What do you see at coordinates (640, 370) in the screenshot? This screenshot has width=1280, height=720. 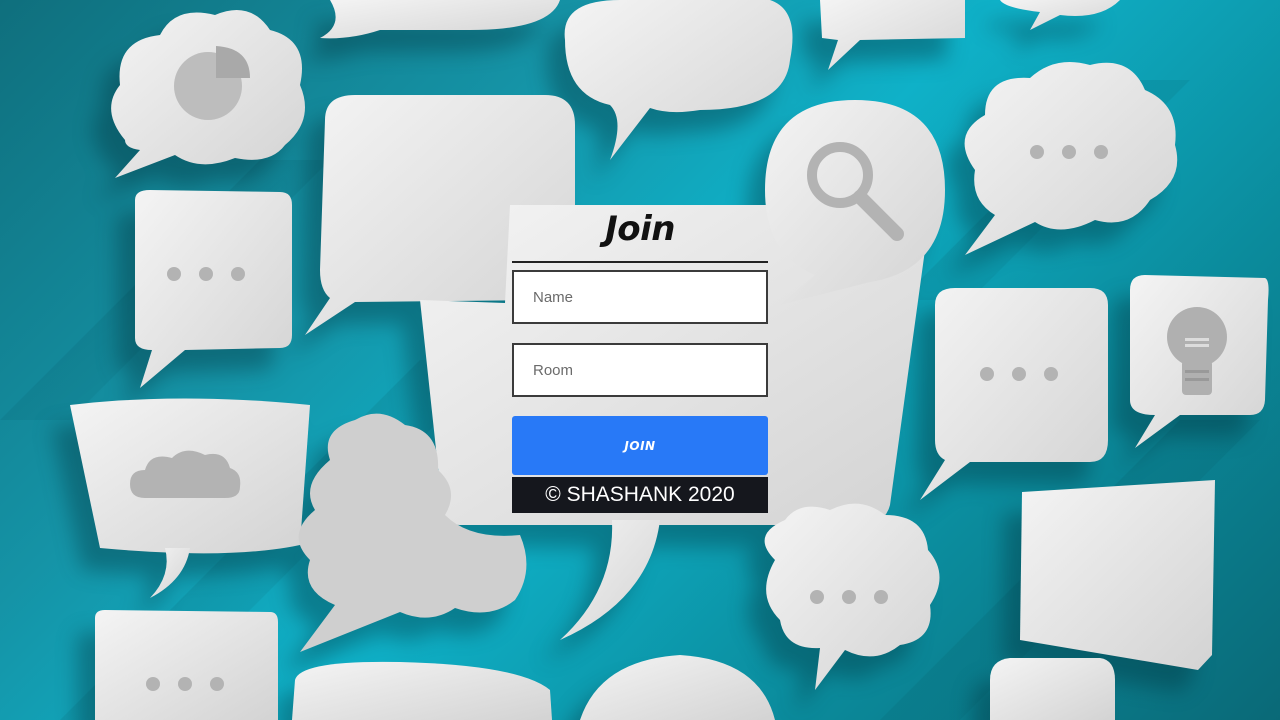 I see `room-input` at bounding box center [640, 370].